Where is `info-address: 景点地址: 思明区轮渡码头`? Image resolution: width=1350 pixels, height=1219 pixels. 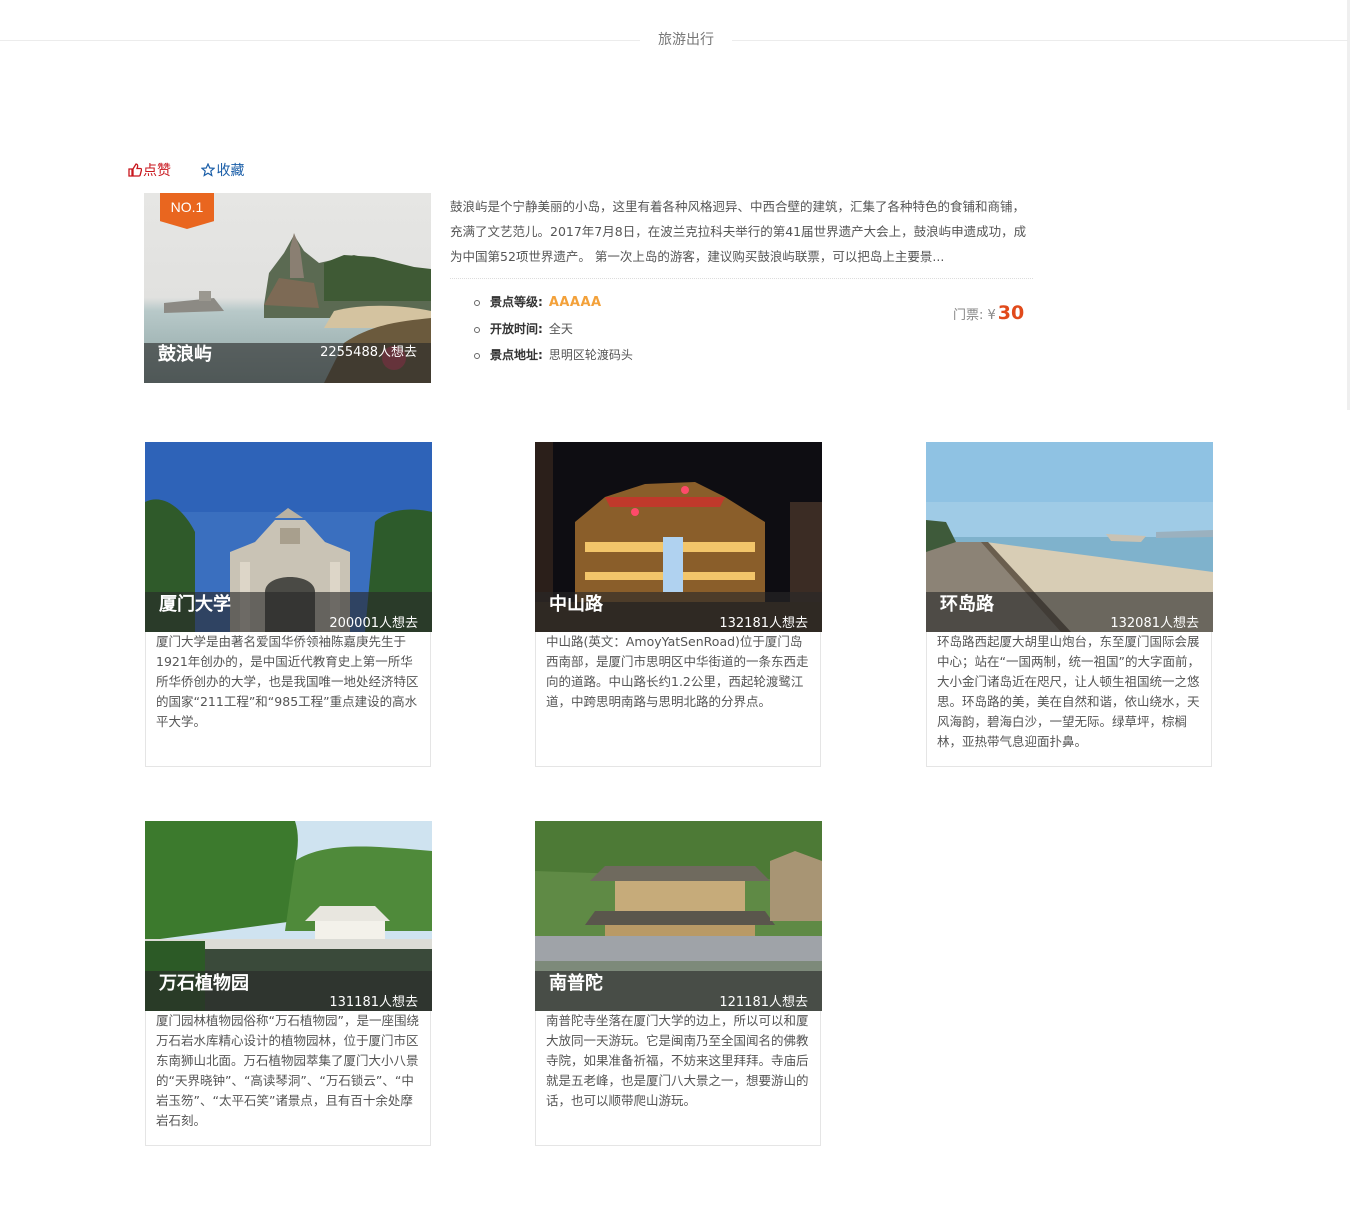 info-address: 景点地址: 思明区轮渡码头 is located at coordinates (553, 358).